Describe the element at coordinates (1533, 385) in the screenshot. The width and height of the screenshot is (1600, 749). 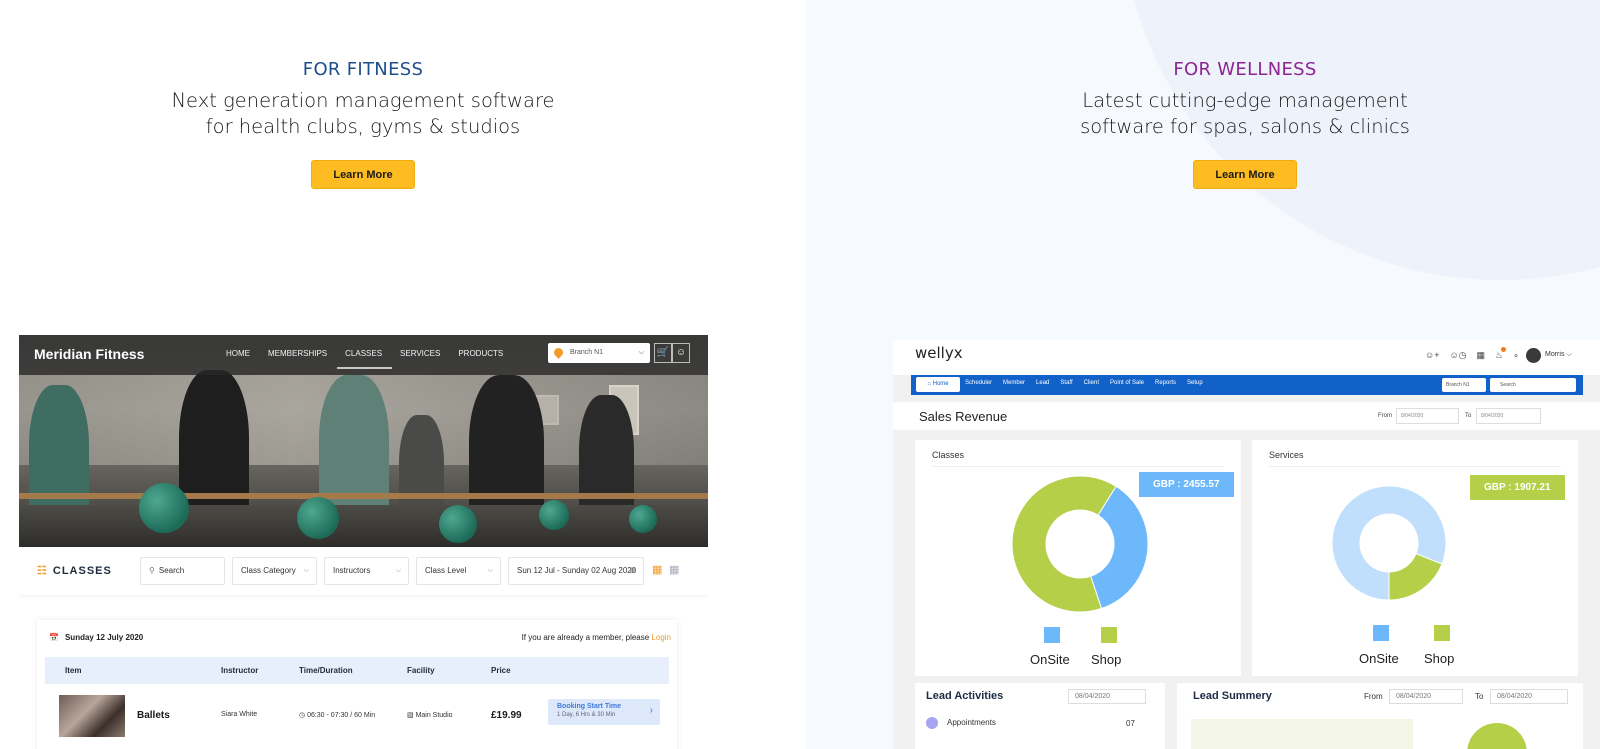
I see `search-input: Search` at that location.